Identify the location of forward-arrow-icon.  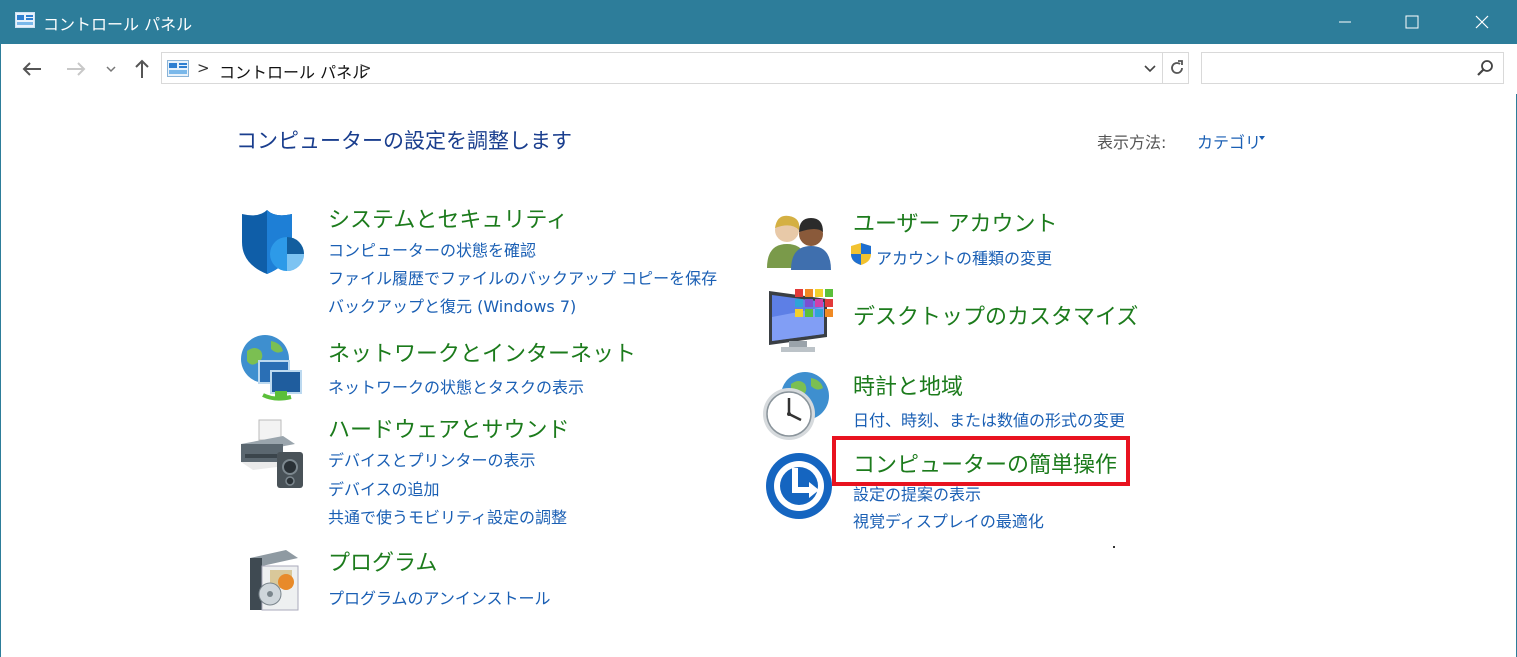
(76, 69).